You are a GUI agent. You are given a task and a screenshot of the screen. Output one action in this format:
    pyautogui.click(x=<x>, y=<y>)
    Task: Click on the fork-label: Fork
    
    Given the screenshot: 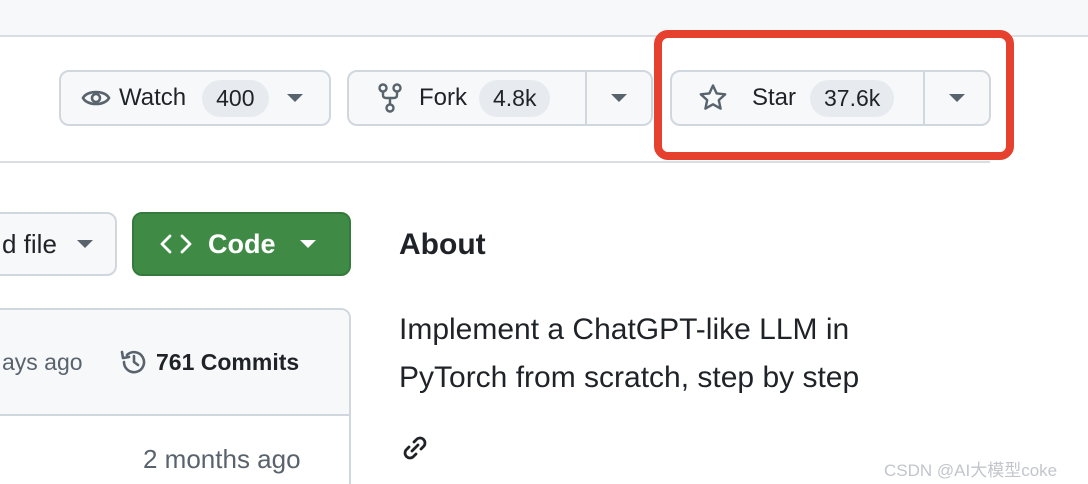 What is the action you would take?
    pyautogui.click(x=443, y=97)
    